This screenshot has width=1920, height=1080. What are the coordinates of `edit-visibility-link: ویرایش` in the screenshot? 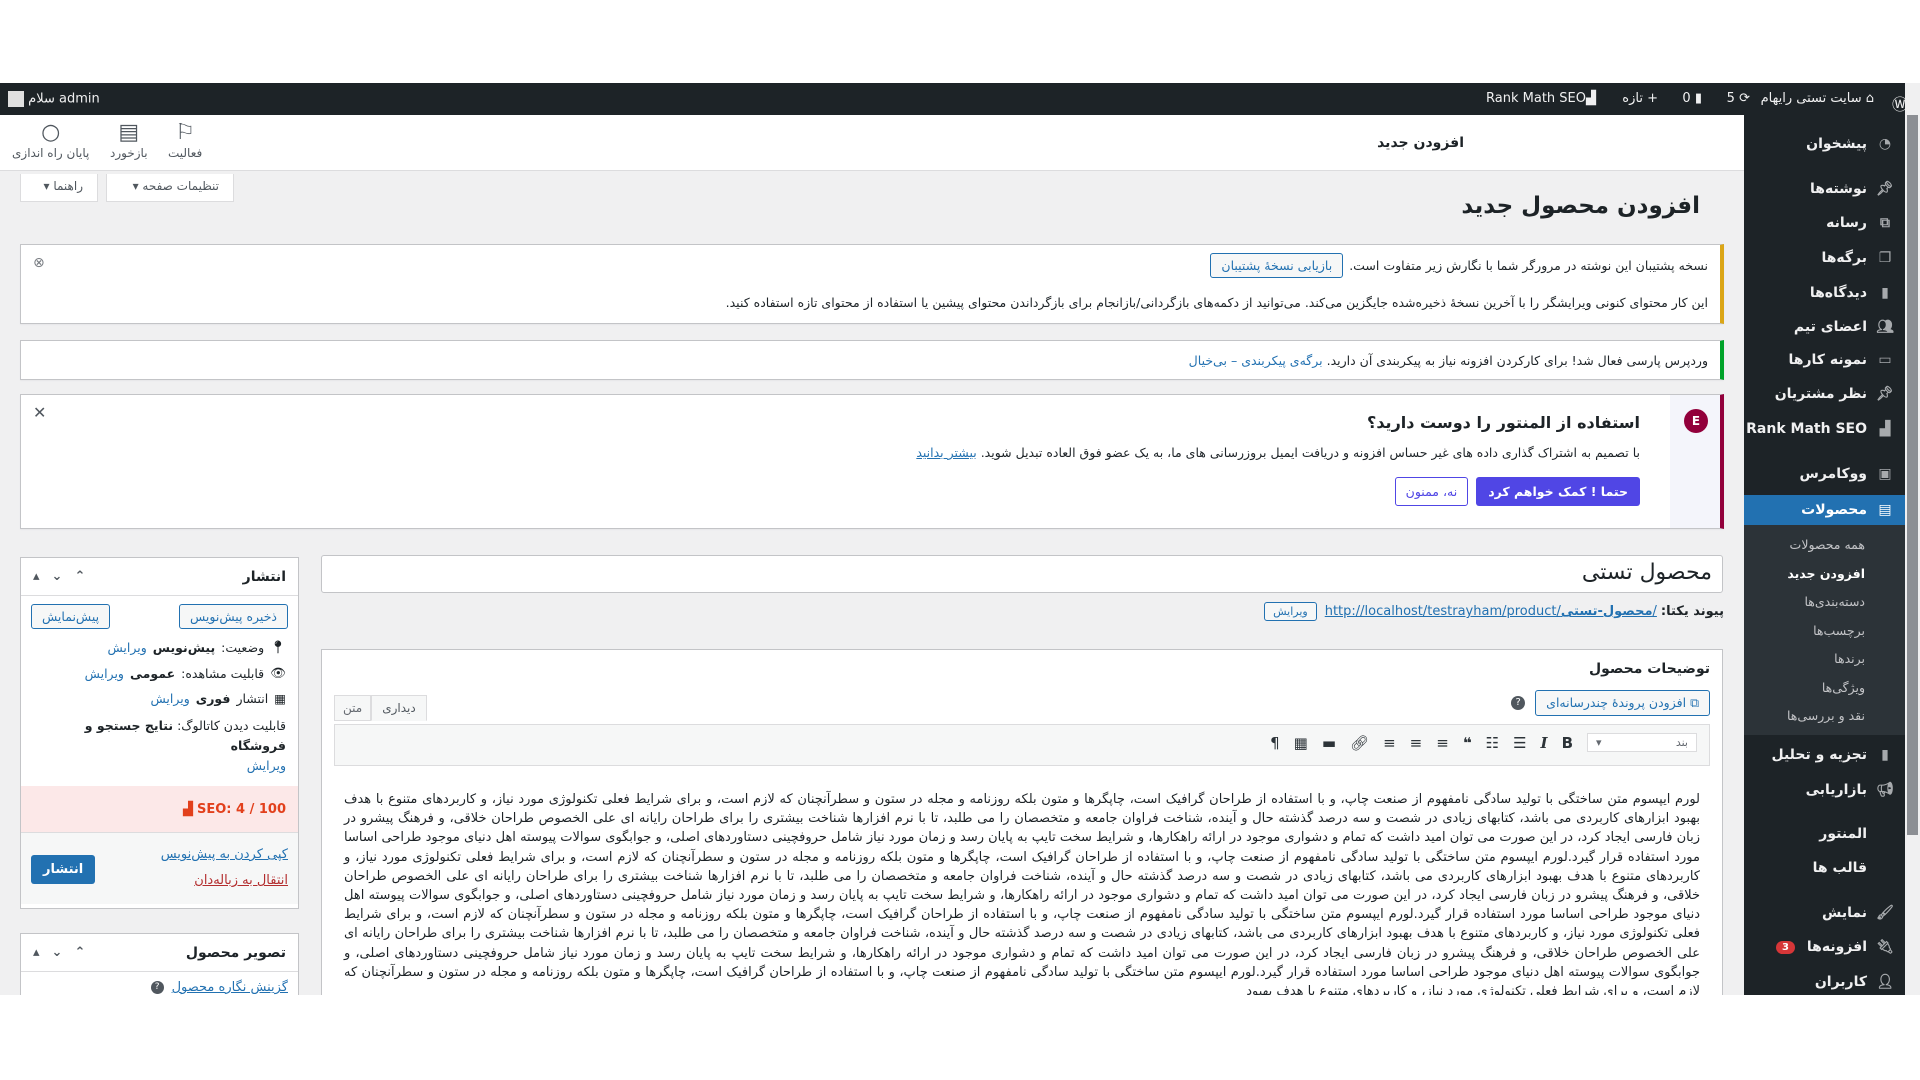 It's located at (104, 673).